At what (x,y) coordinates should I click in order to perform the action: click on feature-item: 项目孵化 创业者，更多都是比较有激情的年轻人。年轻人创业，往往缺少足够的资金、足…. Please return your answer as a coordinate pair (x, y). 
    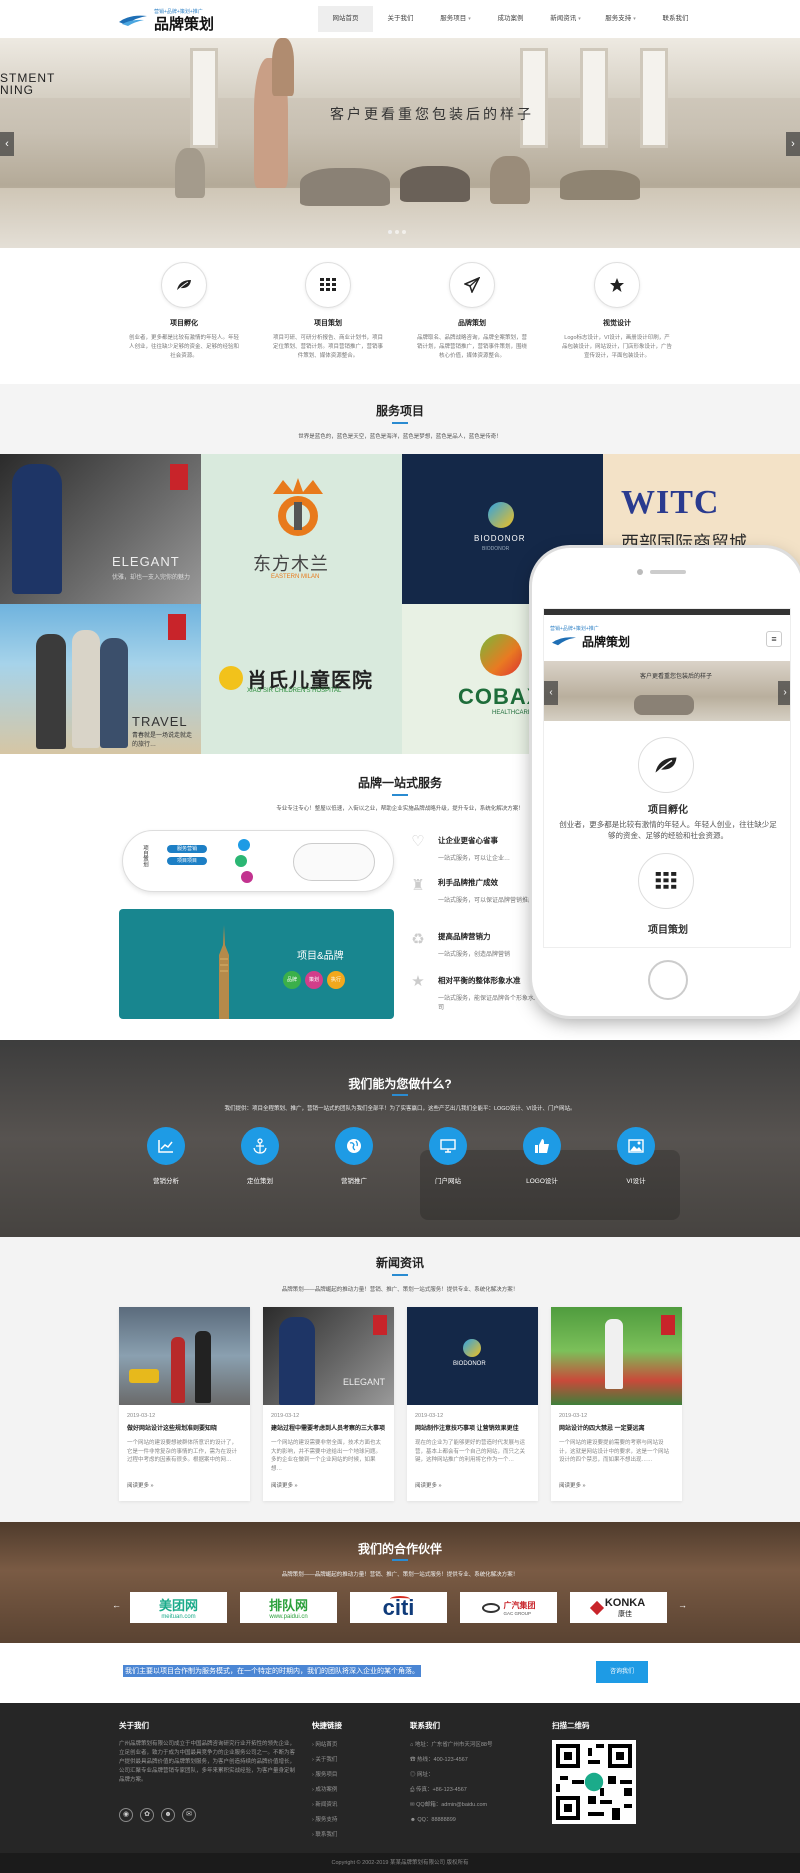
    Looking at the image, I should click on (184, 311).